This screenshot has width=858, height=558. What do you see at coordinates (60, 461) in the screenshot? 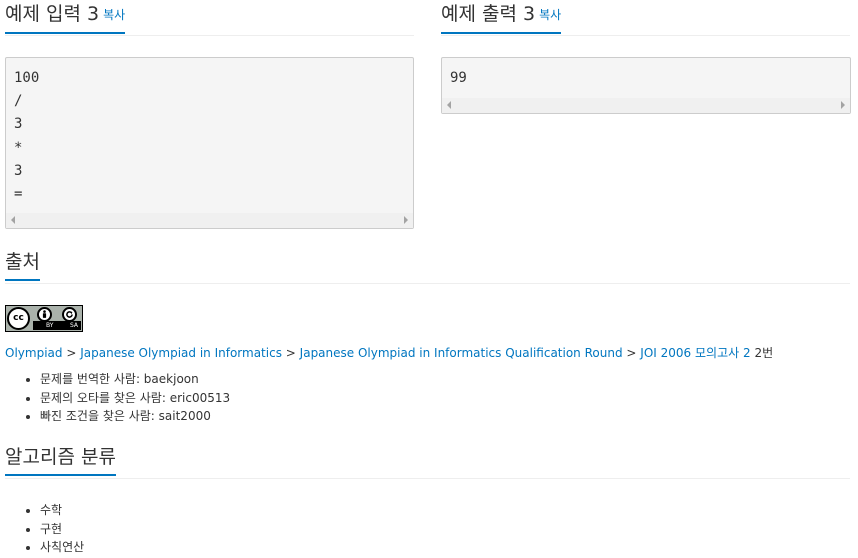
I see `algorithm-title: 알고리즘 분류` at bounding box center [60, 461].